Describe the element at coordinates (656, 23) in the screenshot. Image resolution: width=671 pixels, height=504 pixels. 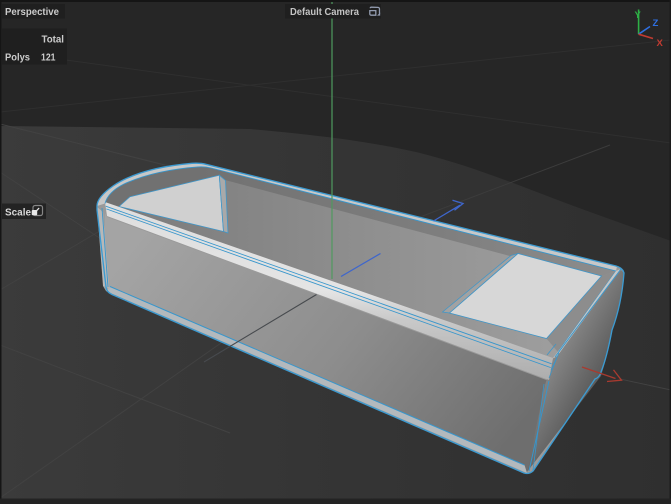
I see `svg-text: Z` at that location.